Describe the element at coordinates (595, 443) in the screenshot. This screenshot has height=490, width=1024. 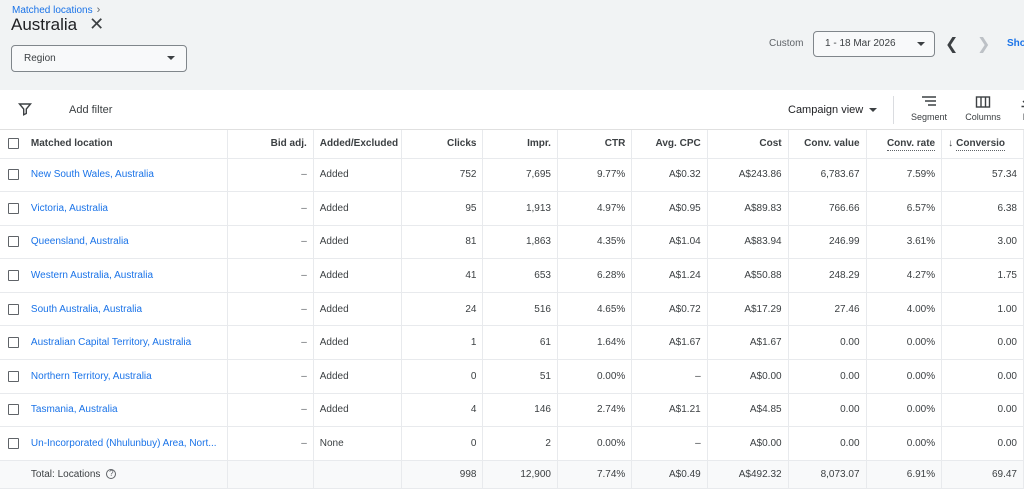
I see `ctr-cell: 0.00%` at that location.